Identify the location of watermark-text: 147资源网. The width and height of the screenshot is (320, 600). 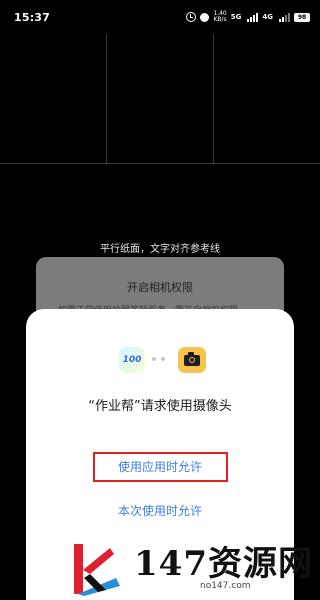
(223, 564).